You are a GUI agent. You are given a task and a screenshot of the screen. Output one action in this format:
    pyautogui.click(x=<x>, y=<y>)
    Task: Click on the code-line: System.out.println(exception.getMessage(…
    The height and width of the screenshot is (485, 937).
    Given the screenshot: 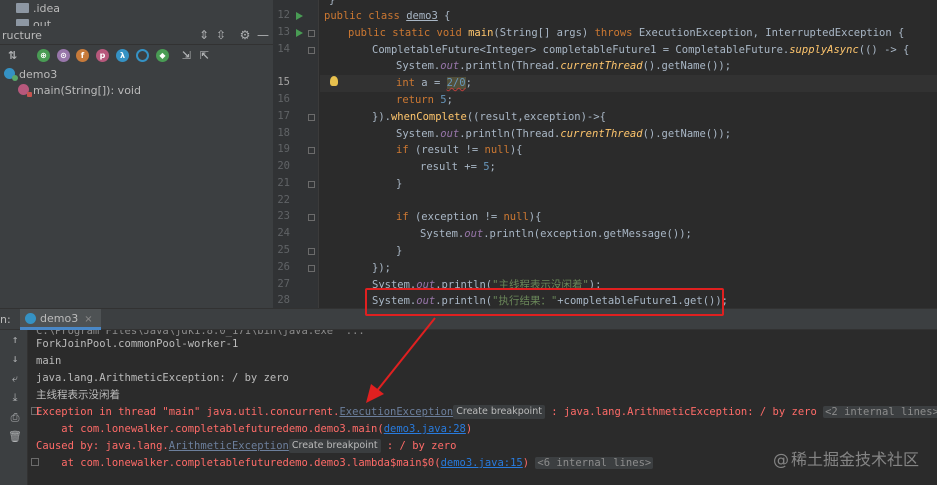 What is the action you would take?
    pyautogui.click(x=556, y=234)
    